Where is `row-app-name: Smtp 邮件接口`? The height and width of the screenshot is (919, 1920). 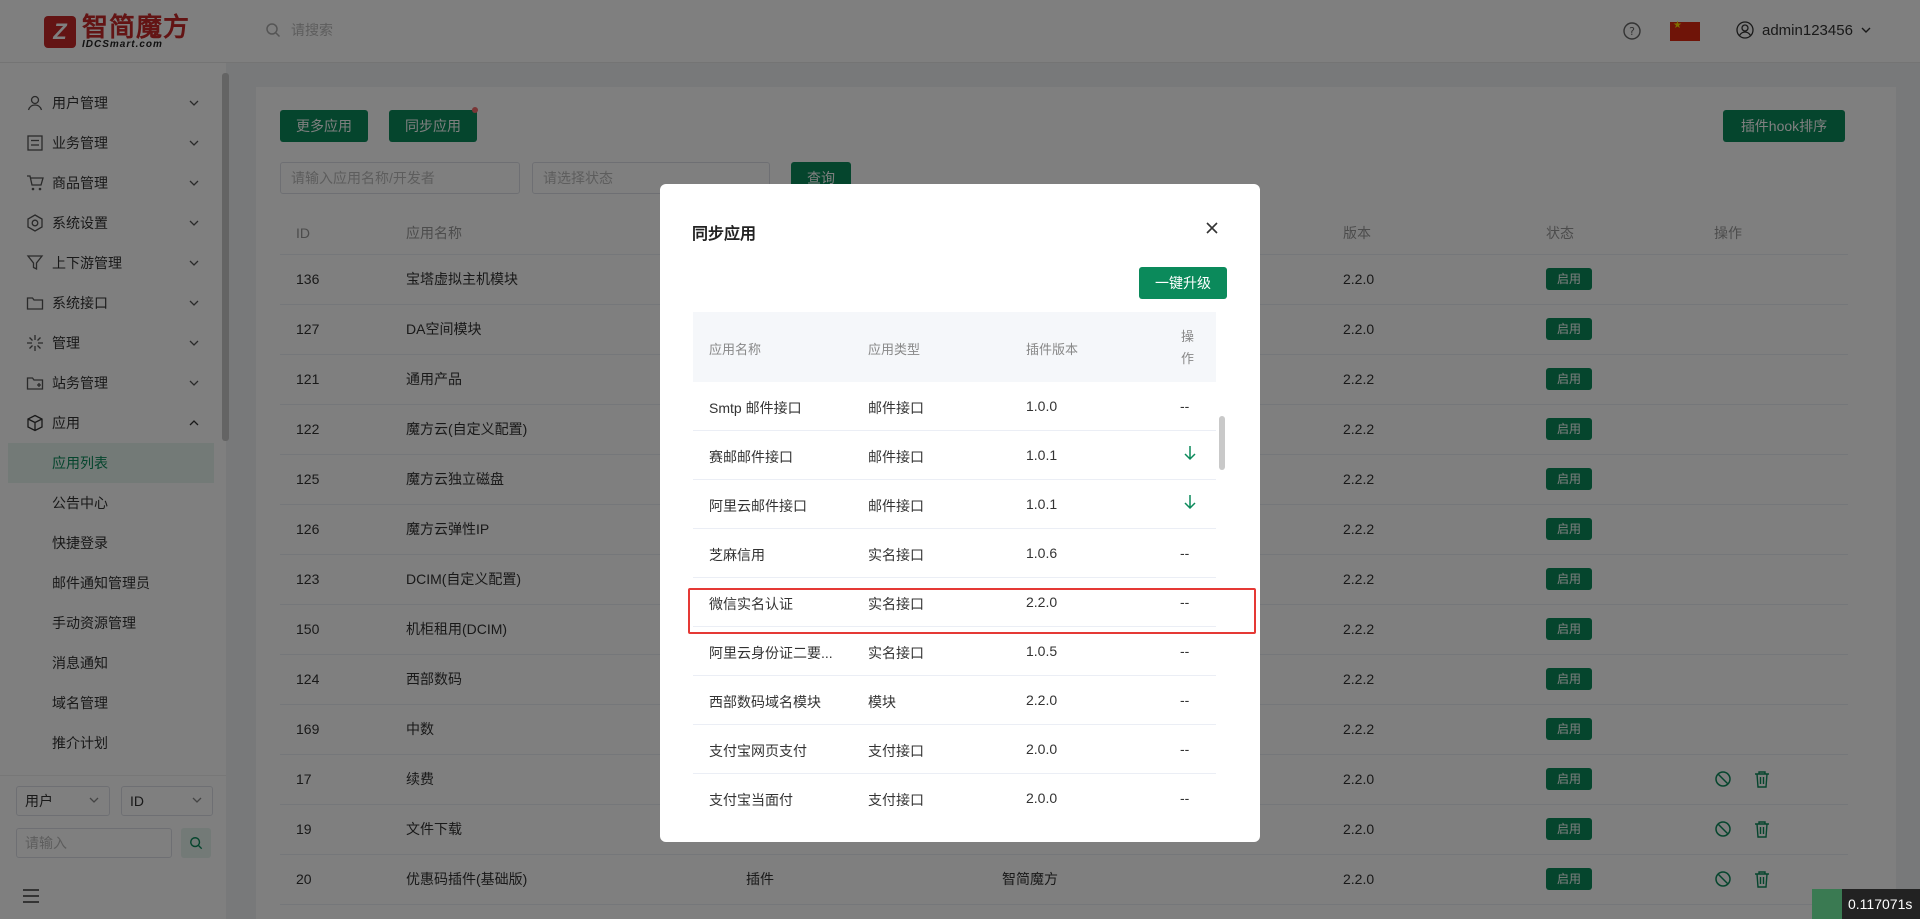
row-app-name: Smtp 邮件接口 is located at coordinates (755, 408).